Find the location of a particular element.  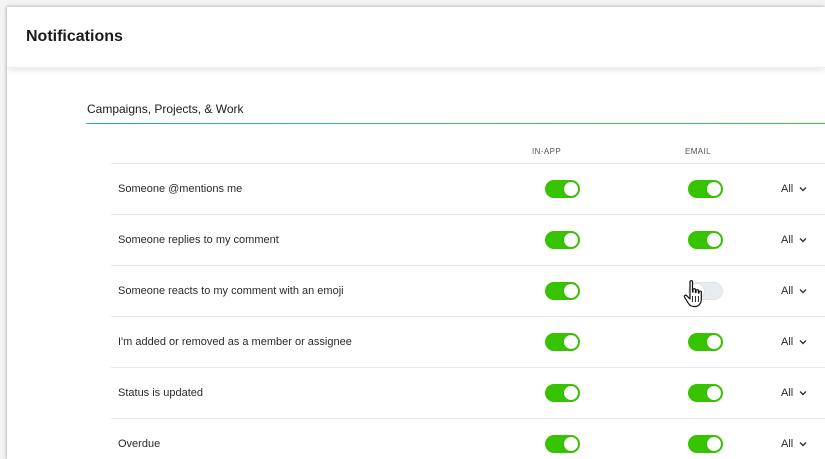

section-divider is located at coordinates (455, 123).